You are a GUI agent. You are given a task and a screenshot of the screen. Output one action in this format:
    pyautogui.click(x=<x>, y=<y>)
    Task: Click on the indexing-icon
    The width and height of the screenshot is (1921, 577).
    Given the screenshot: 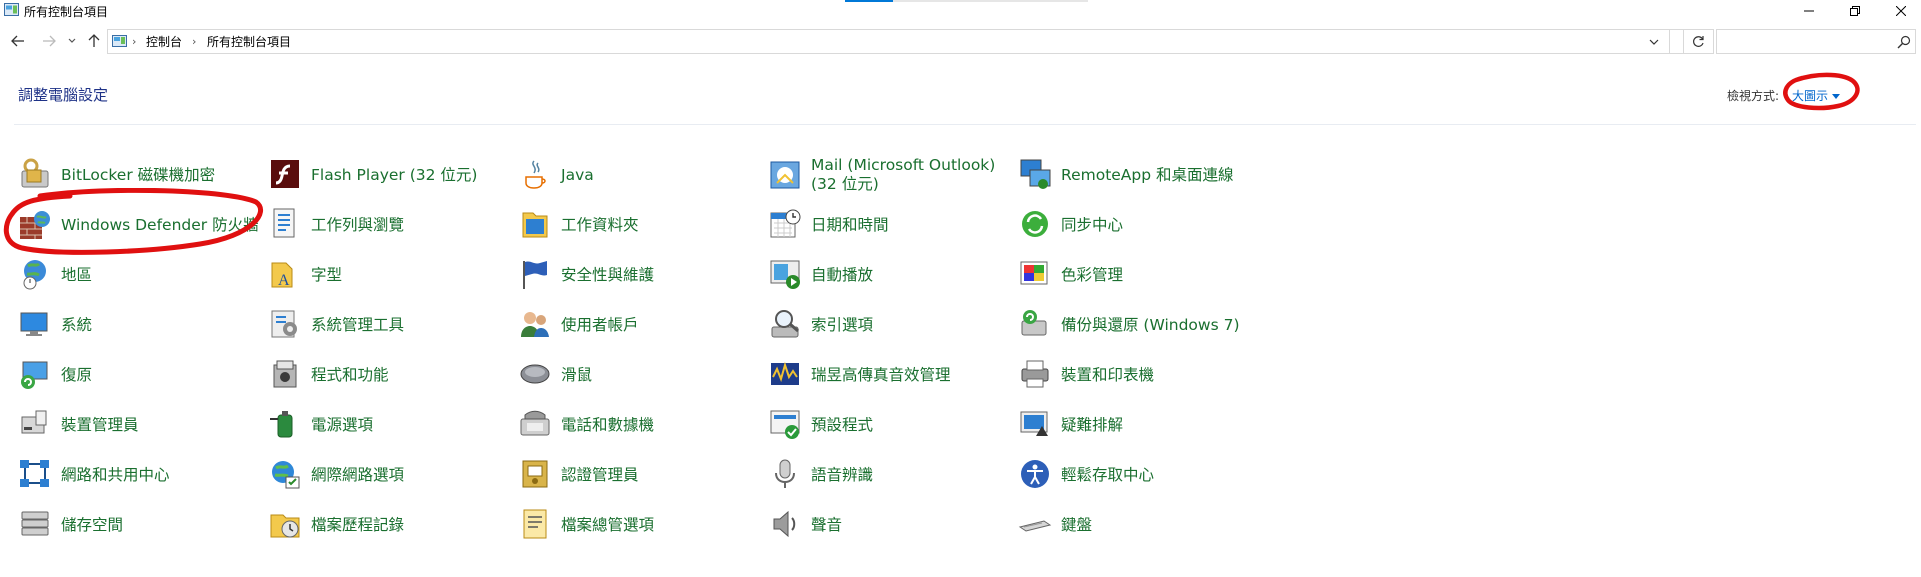 What is the action you would take?
    pyautogui.click(x=785, y=324)
    